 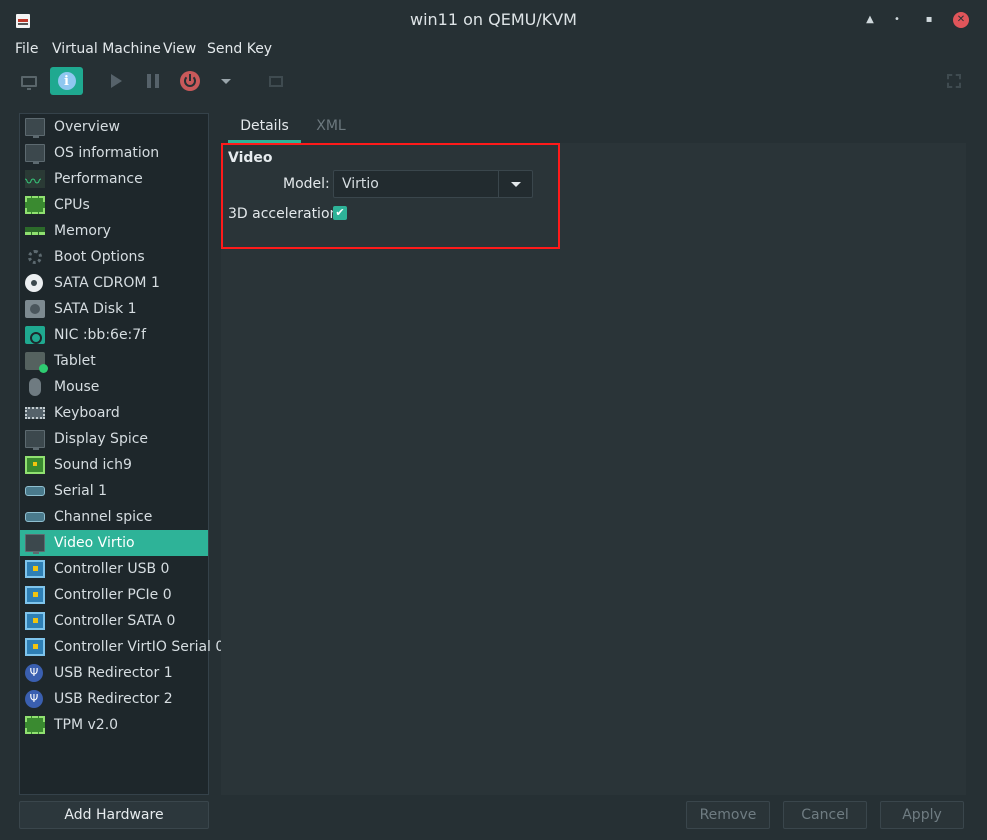 What do you see at coordinates (100, 335) in the screenshot?
I see `sidebar-item-label: NIC :bb:6e:7f` at bounding box center [100, 335].